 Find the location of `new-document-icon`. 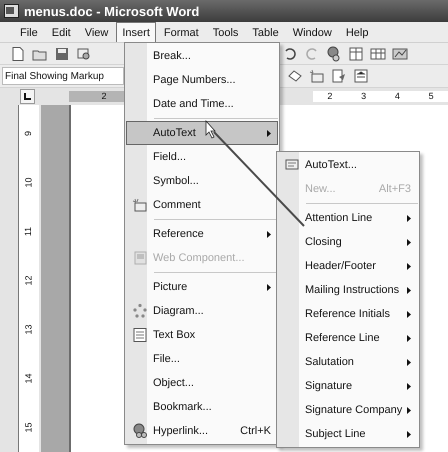

new-document-icon is located at coordinates (18, 54).